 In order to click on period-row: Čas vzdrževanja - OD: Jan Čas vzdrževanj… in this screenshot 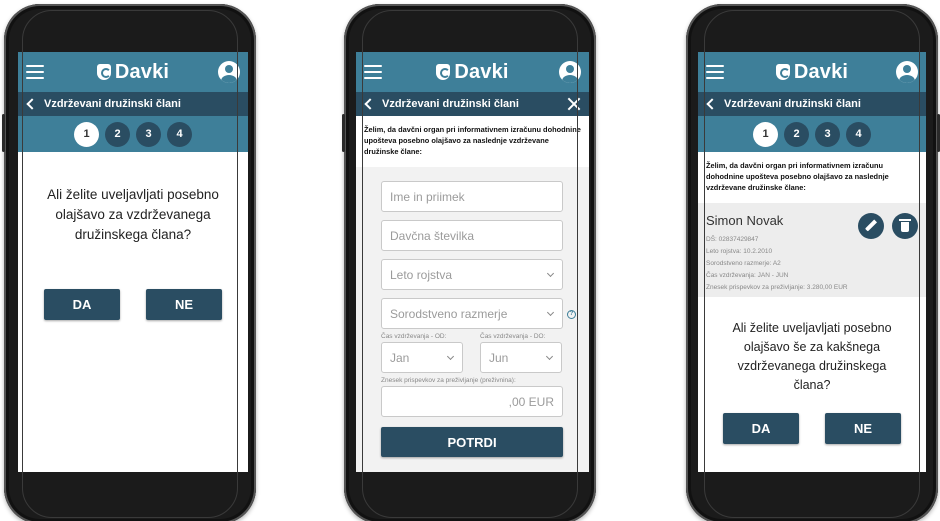, I will do `click(485, 355)`.